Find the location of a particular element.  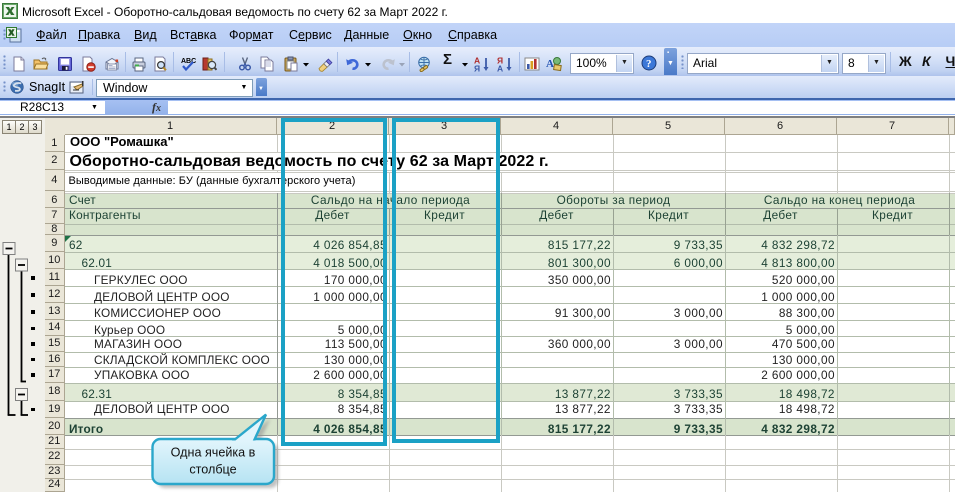

svg-text: Одна ячейка в is located at coordinates (213, 453).